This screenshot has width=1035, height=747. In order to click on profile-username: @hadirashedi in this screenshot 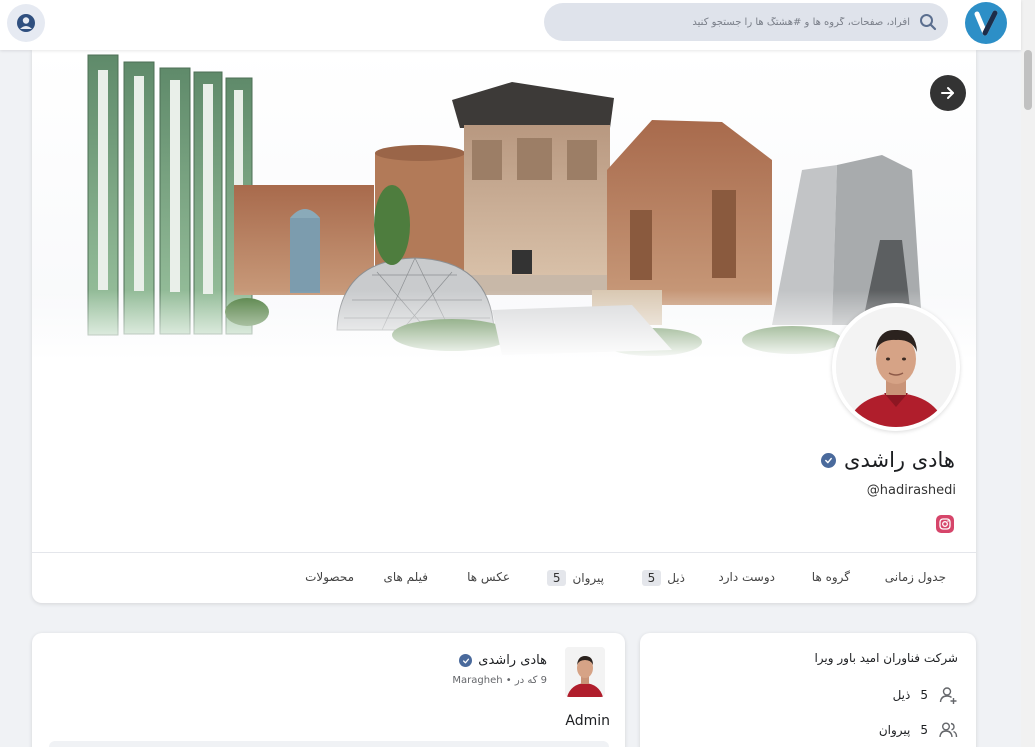, I will do `click(911, 490)`.